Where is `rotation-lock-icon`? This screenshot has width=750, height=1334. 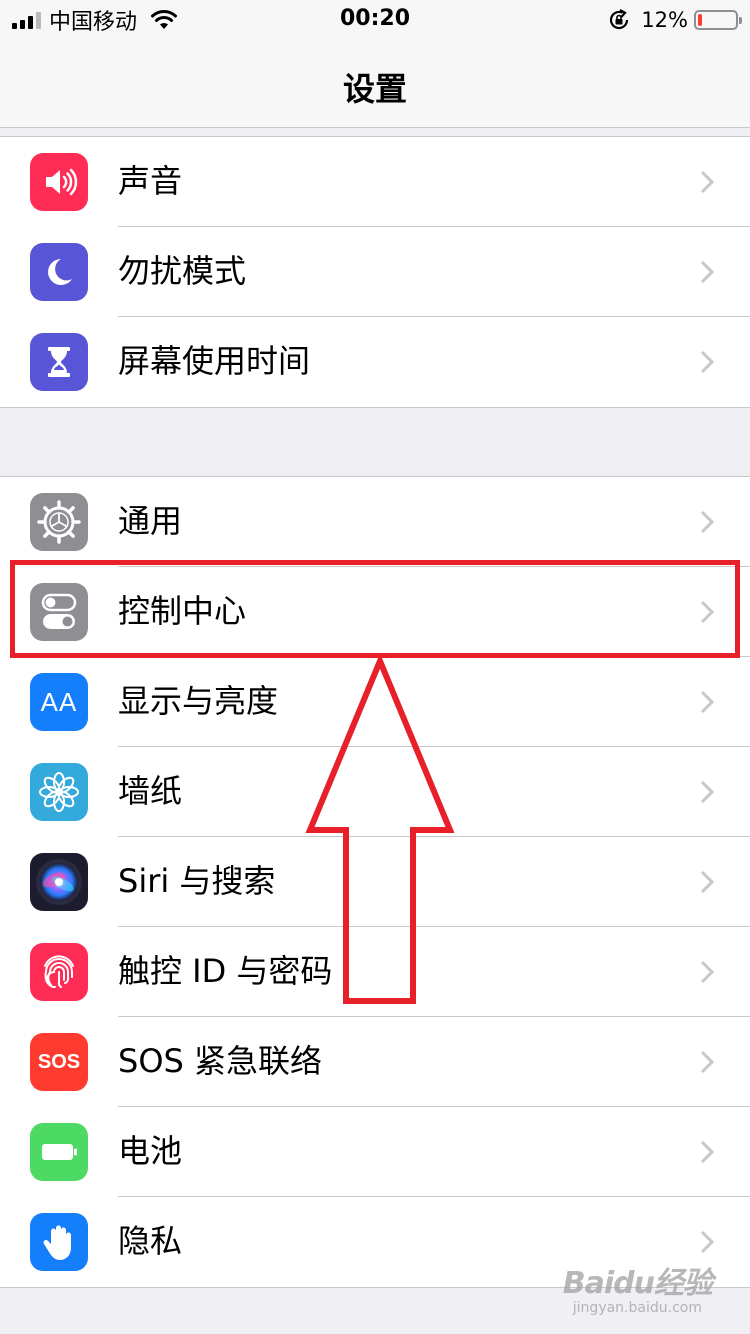
rotation-lock-icon is located at coordinates (619, 19).